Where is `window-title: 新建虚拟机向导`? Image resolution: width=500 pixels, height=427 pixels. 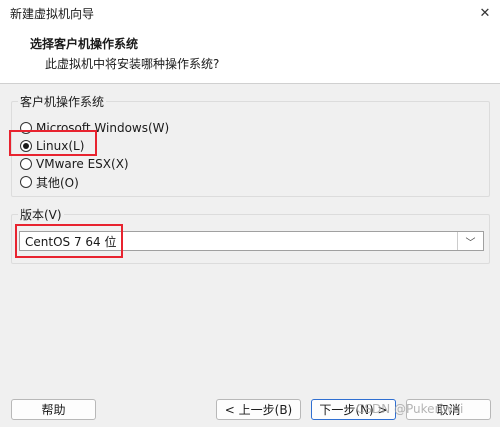 window-title: 新建虚拟机向导 is located at coordinates (52, 13).